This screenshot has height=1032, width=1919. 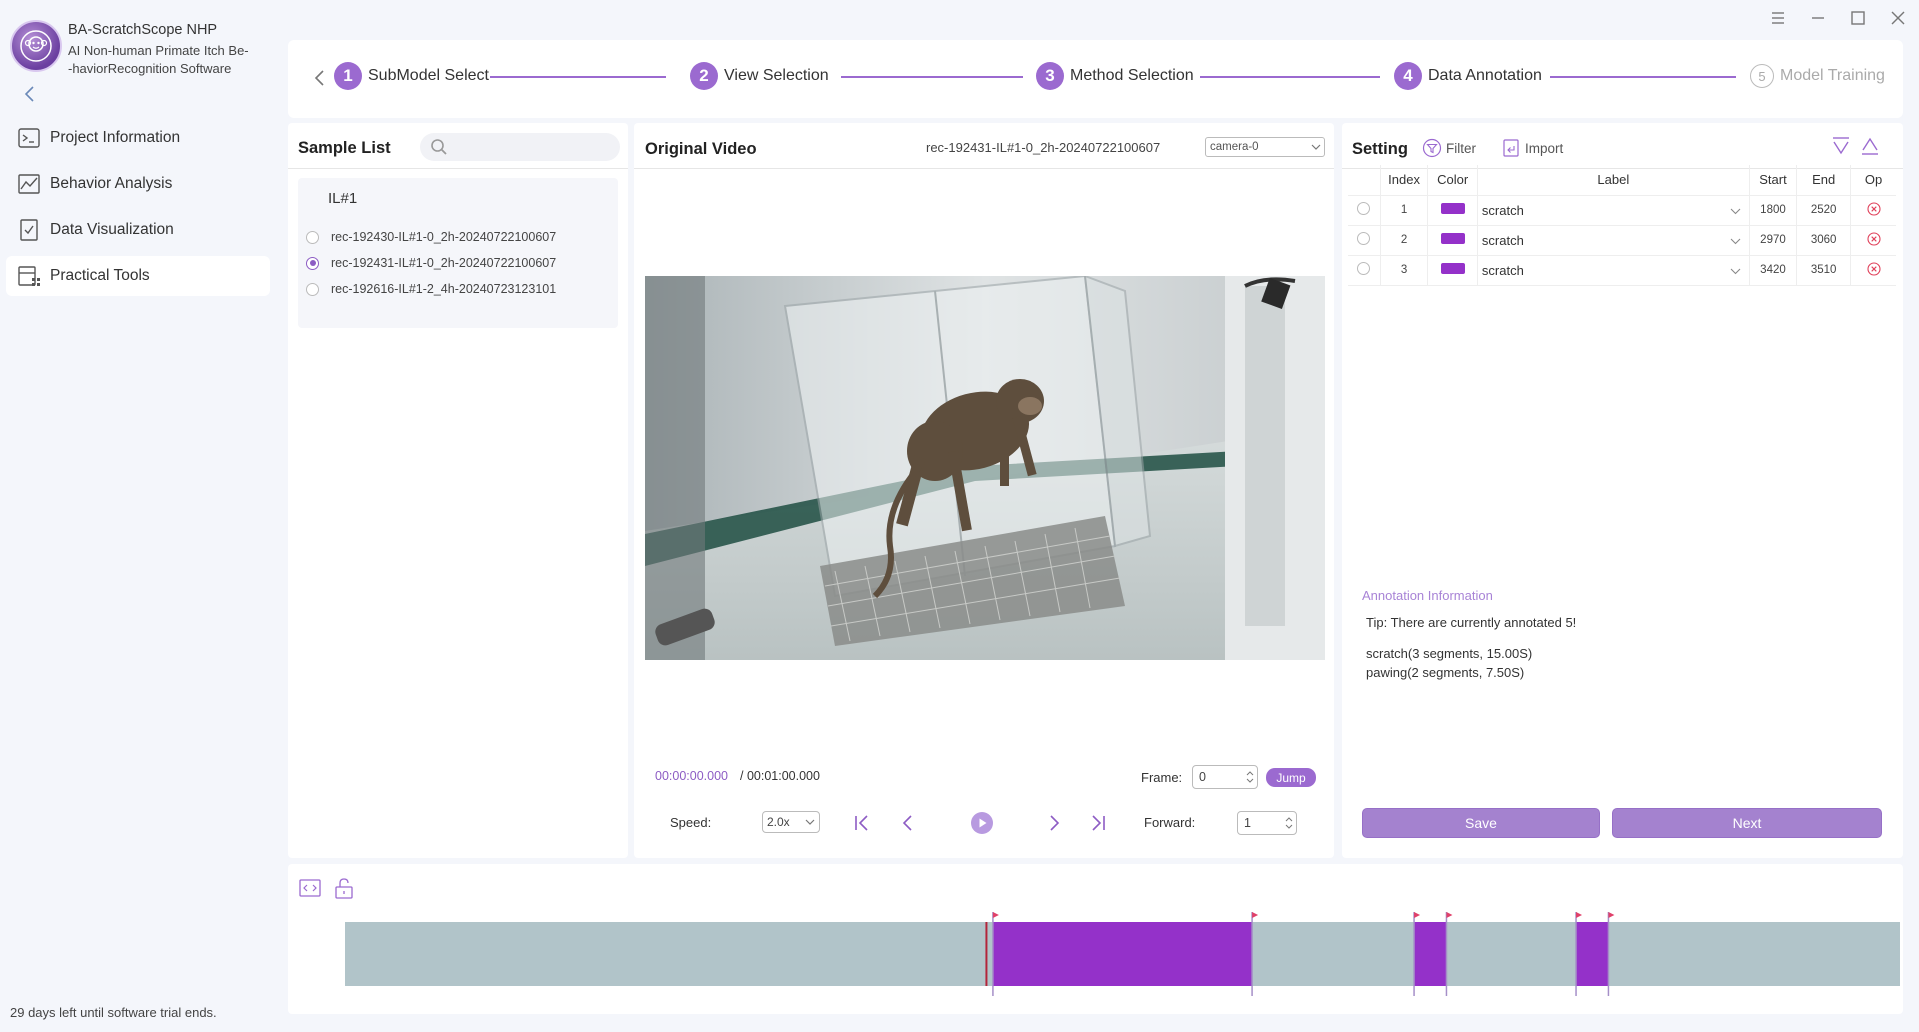 What do you see at coordinates (701, 149) in the screenshot?
I see `video-title: Original Video` at bounding box center [701, 149].